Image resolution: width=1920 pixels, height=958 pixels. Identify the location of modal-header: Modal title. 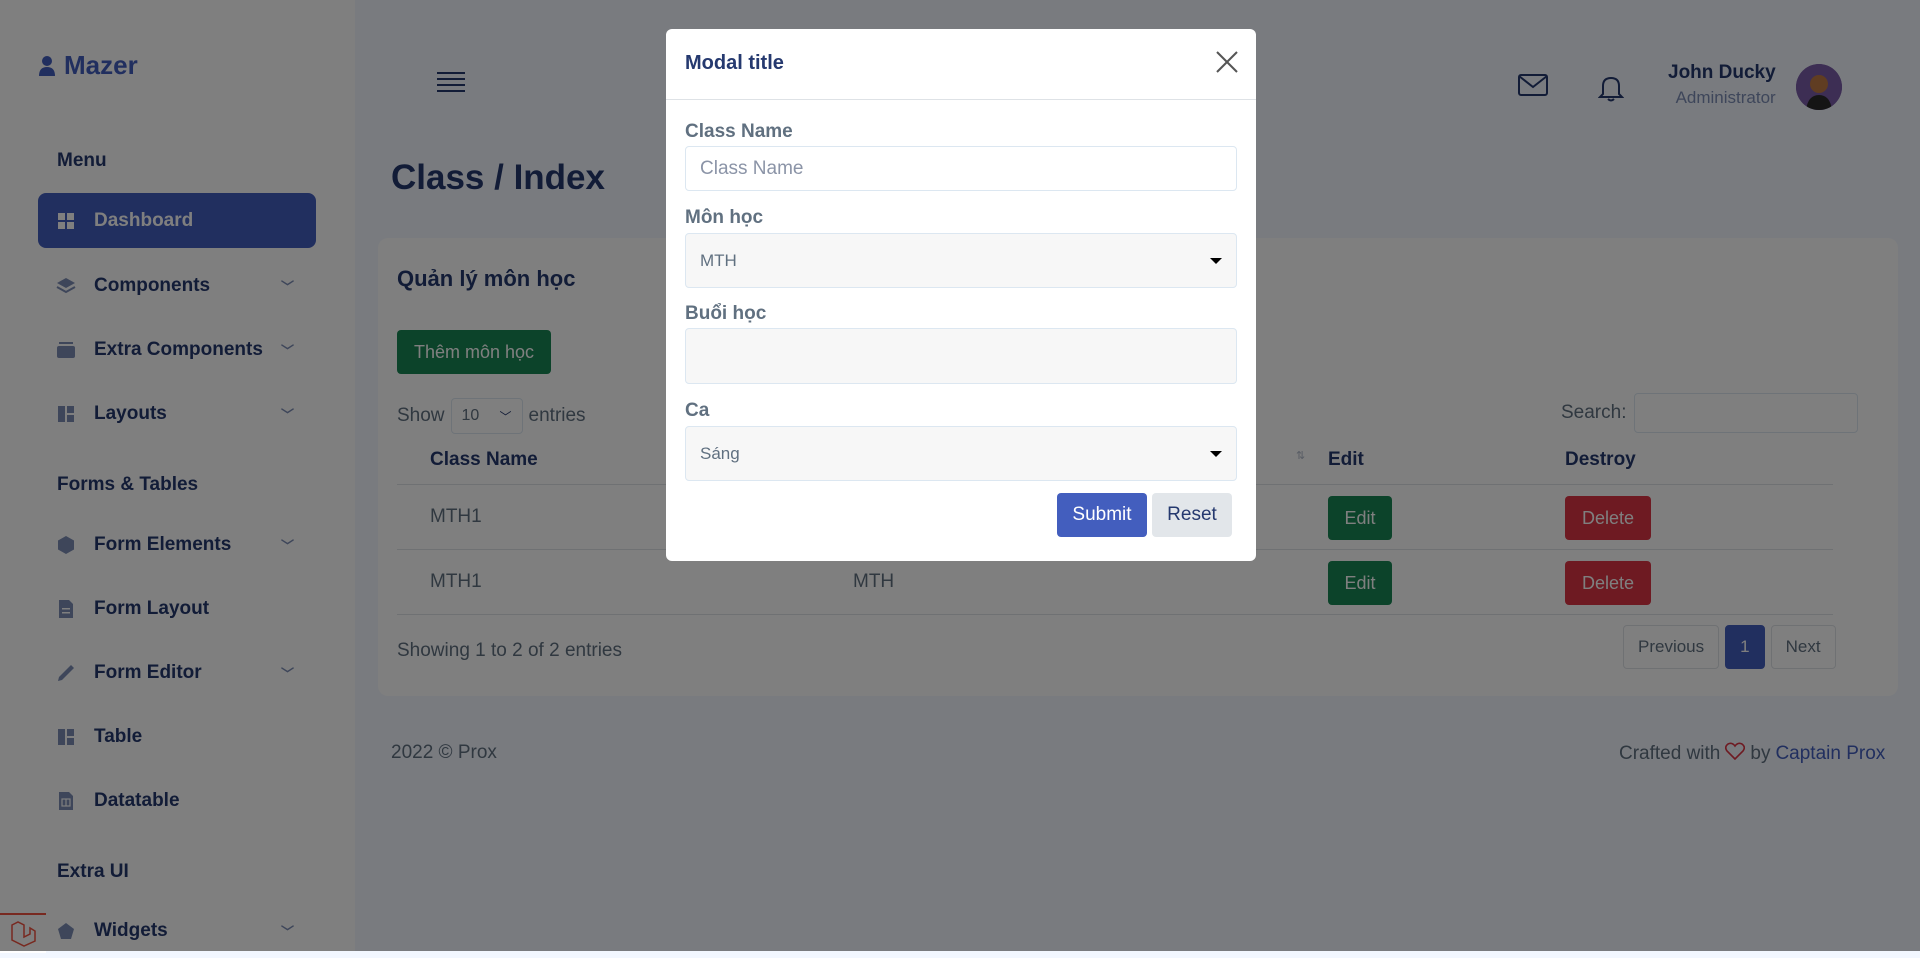
(961, 64).